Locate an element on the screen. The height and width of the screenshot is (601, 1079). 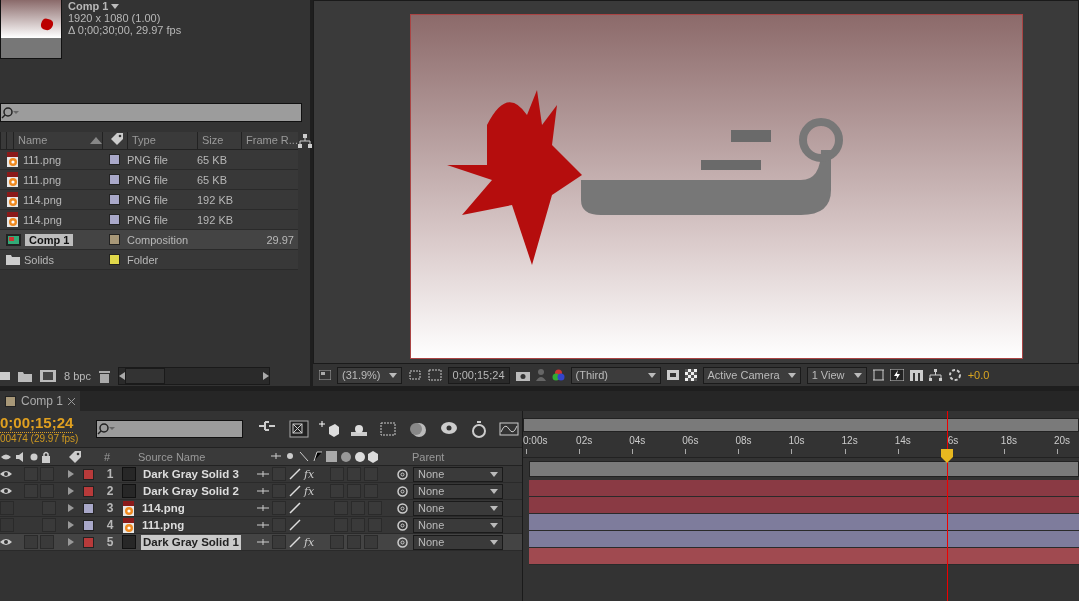
layer-row: 4 111.png None is located at coordinates (261, 525).